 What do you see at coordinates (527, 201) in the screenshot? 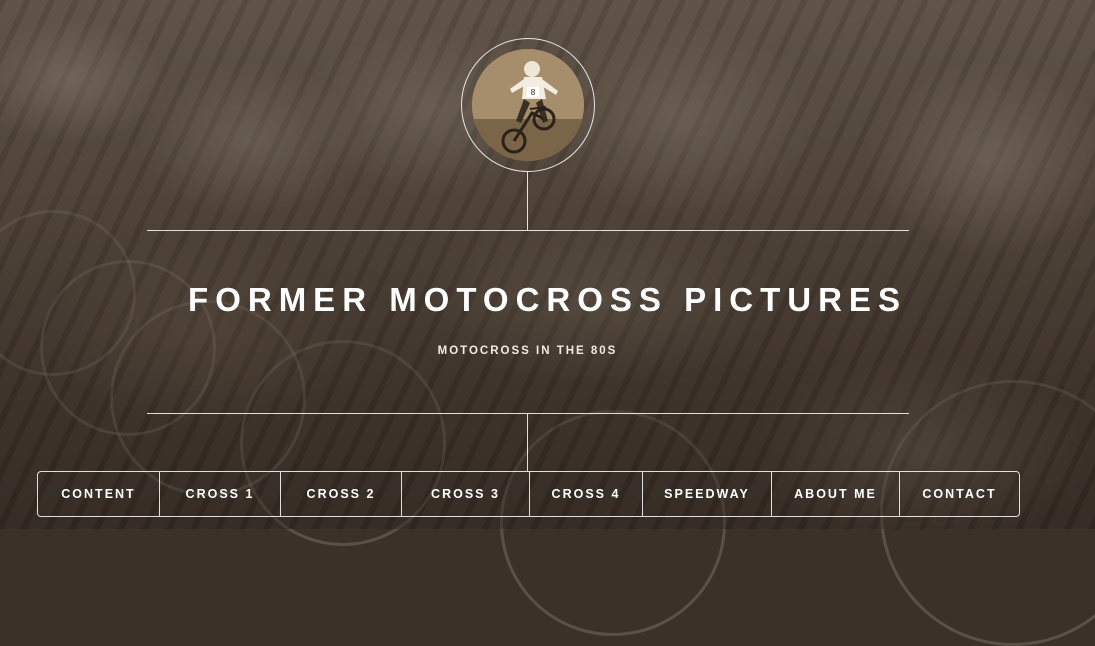
I see `top-connector-line` at bounding box center [527, 201].